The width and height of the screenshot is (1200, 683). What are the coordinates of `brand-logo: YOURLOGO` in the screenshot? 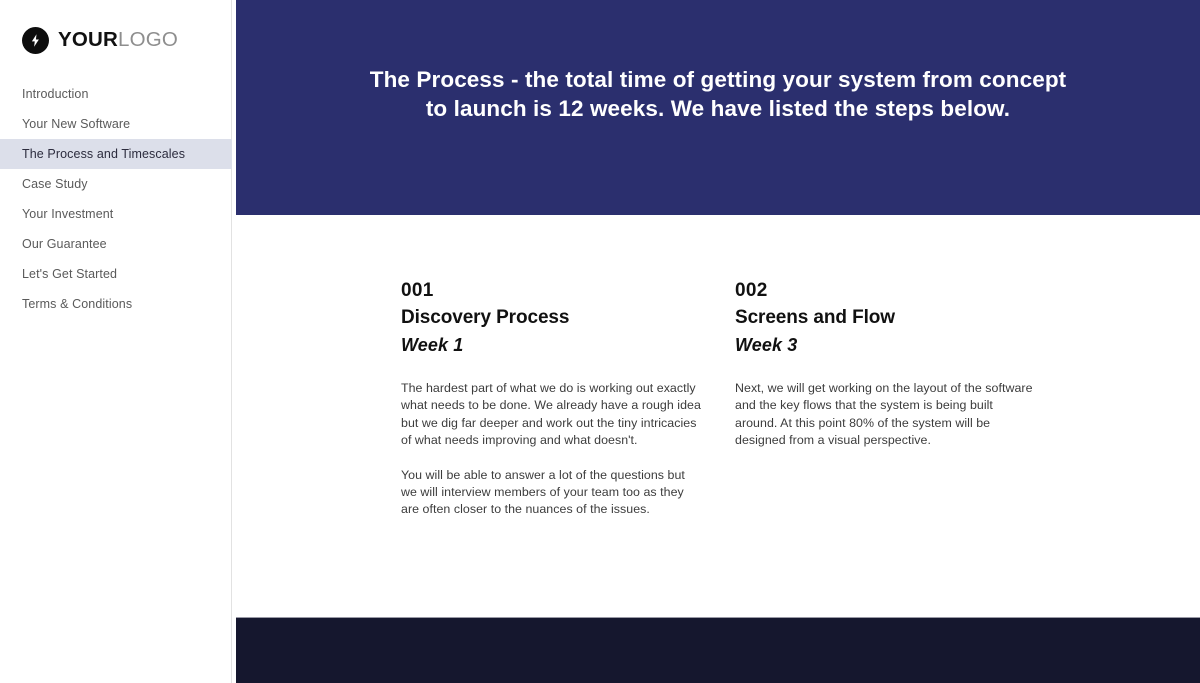 It's located at (100, 40).